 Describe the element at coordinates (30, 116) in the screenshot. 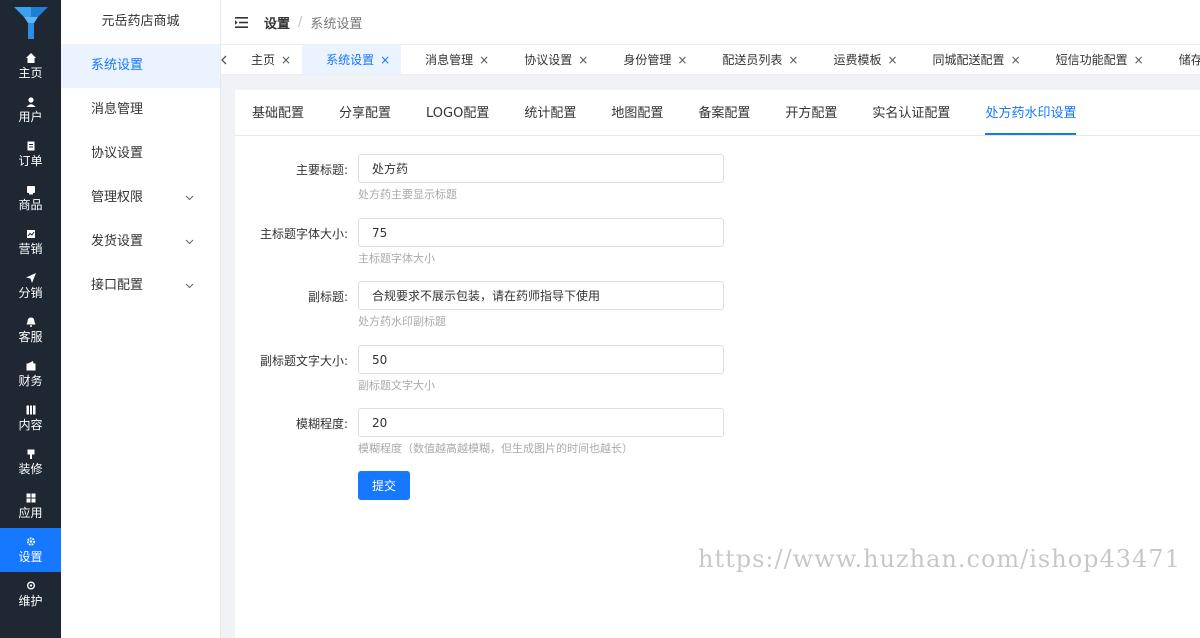

I see `rail-item-label: 用户` at that location.